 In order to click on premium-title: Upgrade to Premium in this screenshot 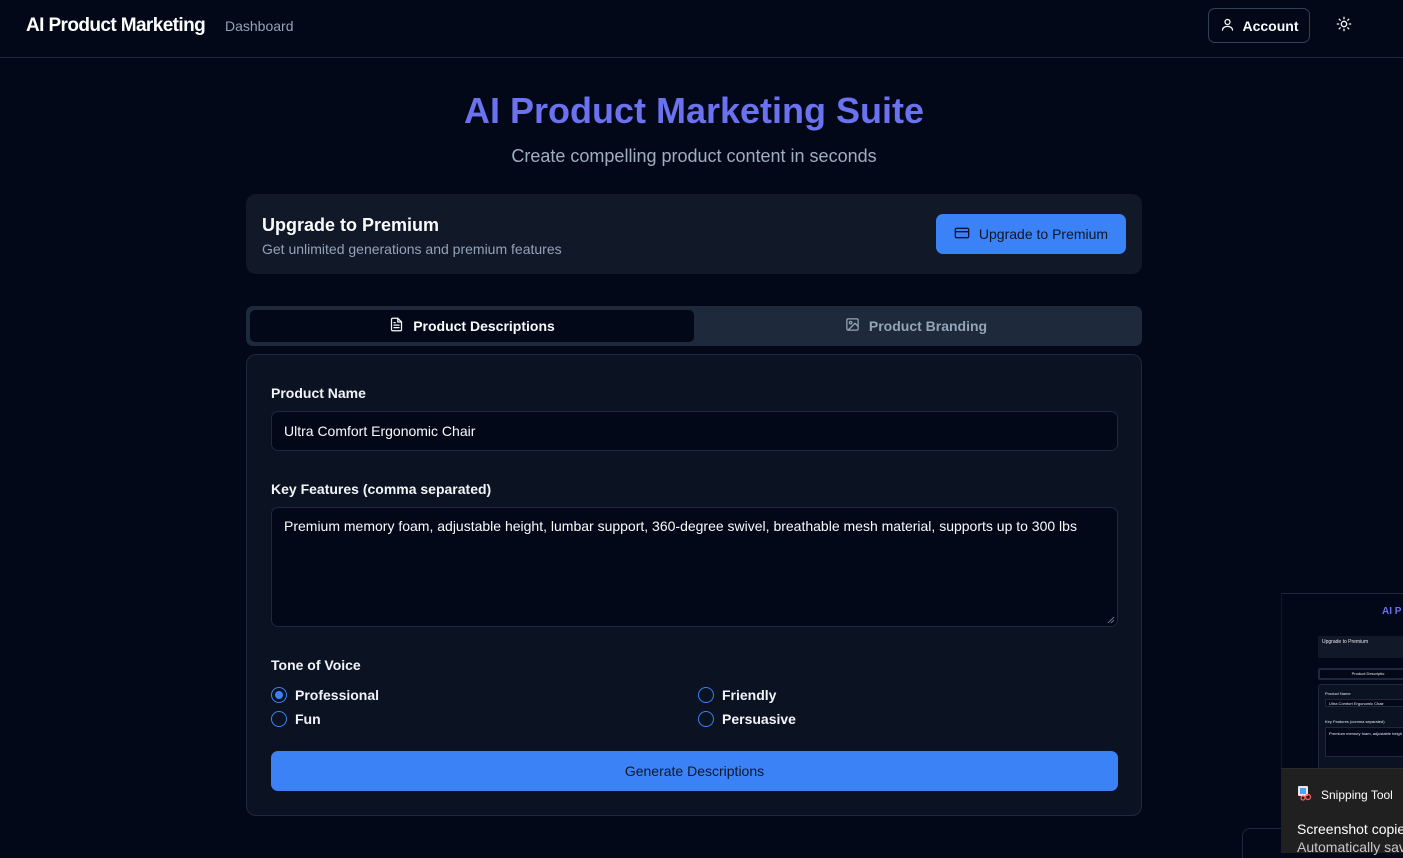, I will do `click(351, 225)`.